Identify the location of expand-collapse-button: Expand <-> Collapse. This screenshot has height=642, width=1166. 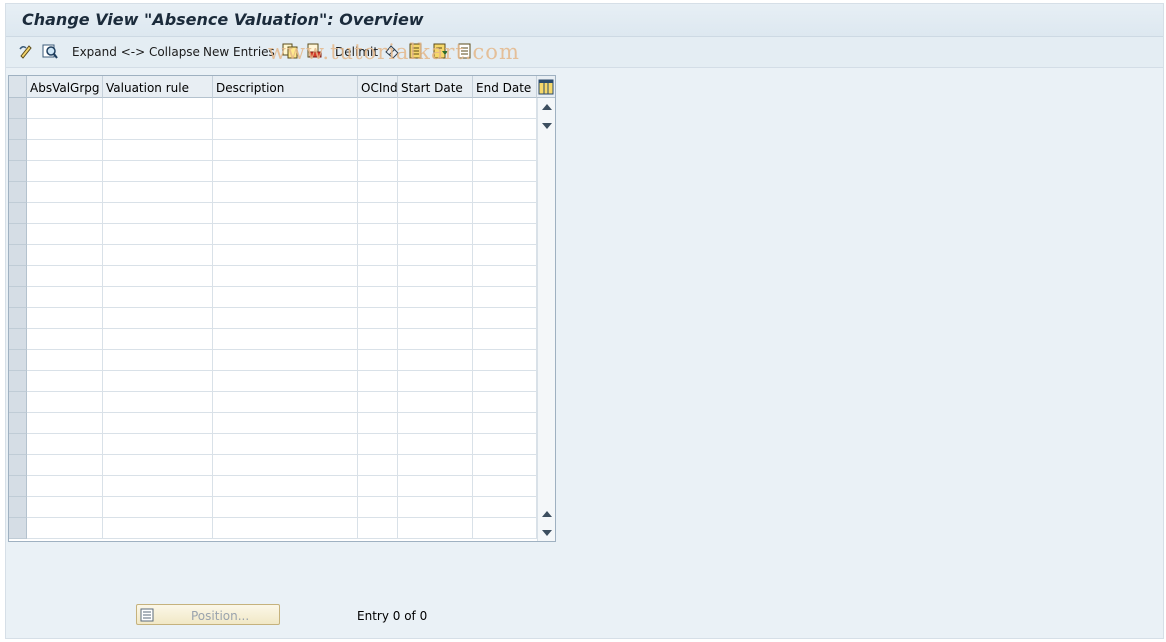
(136, 52).